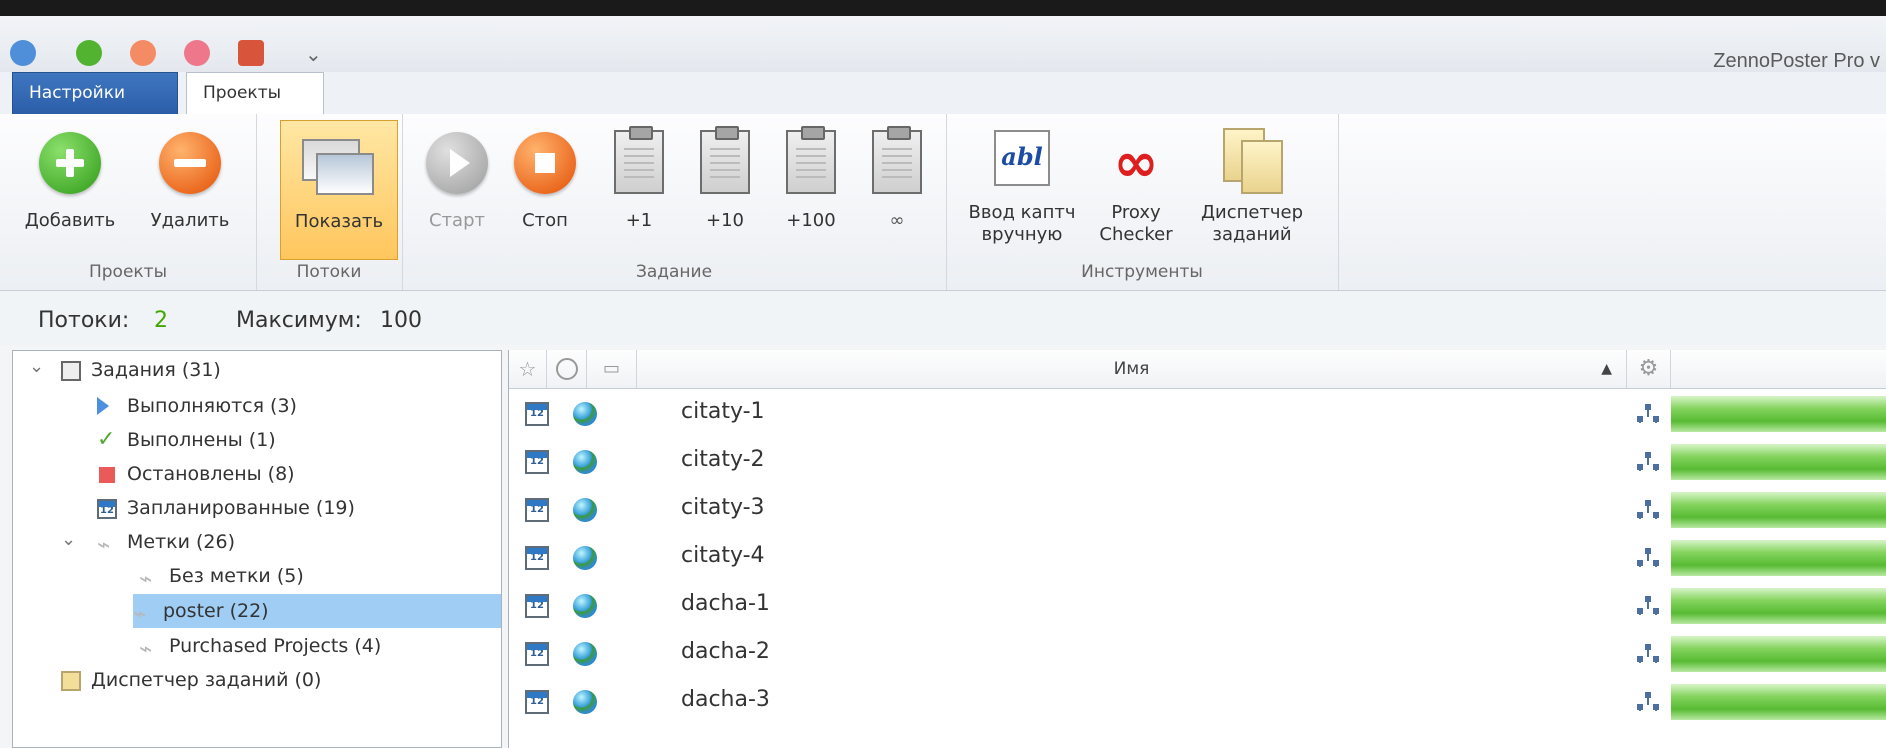  I want to click on table-row: 12 citaty-1, so click(1197, 414).